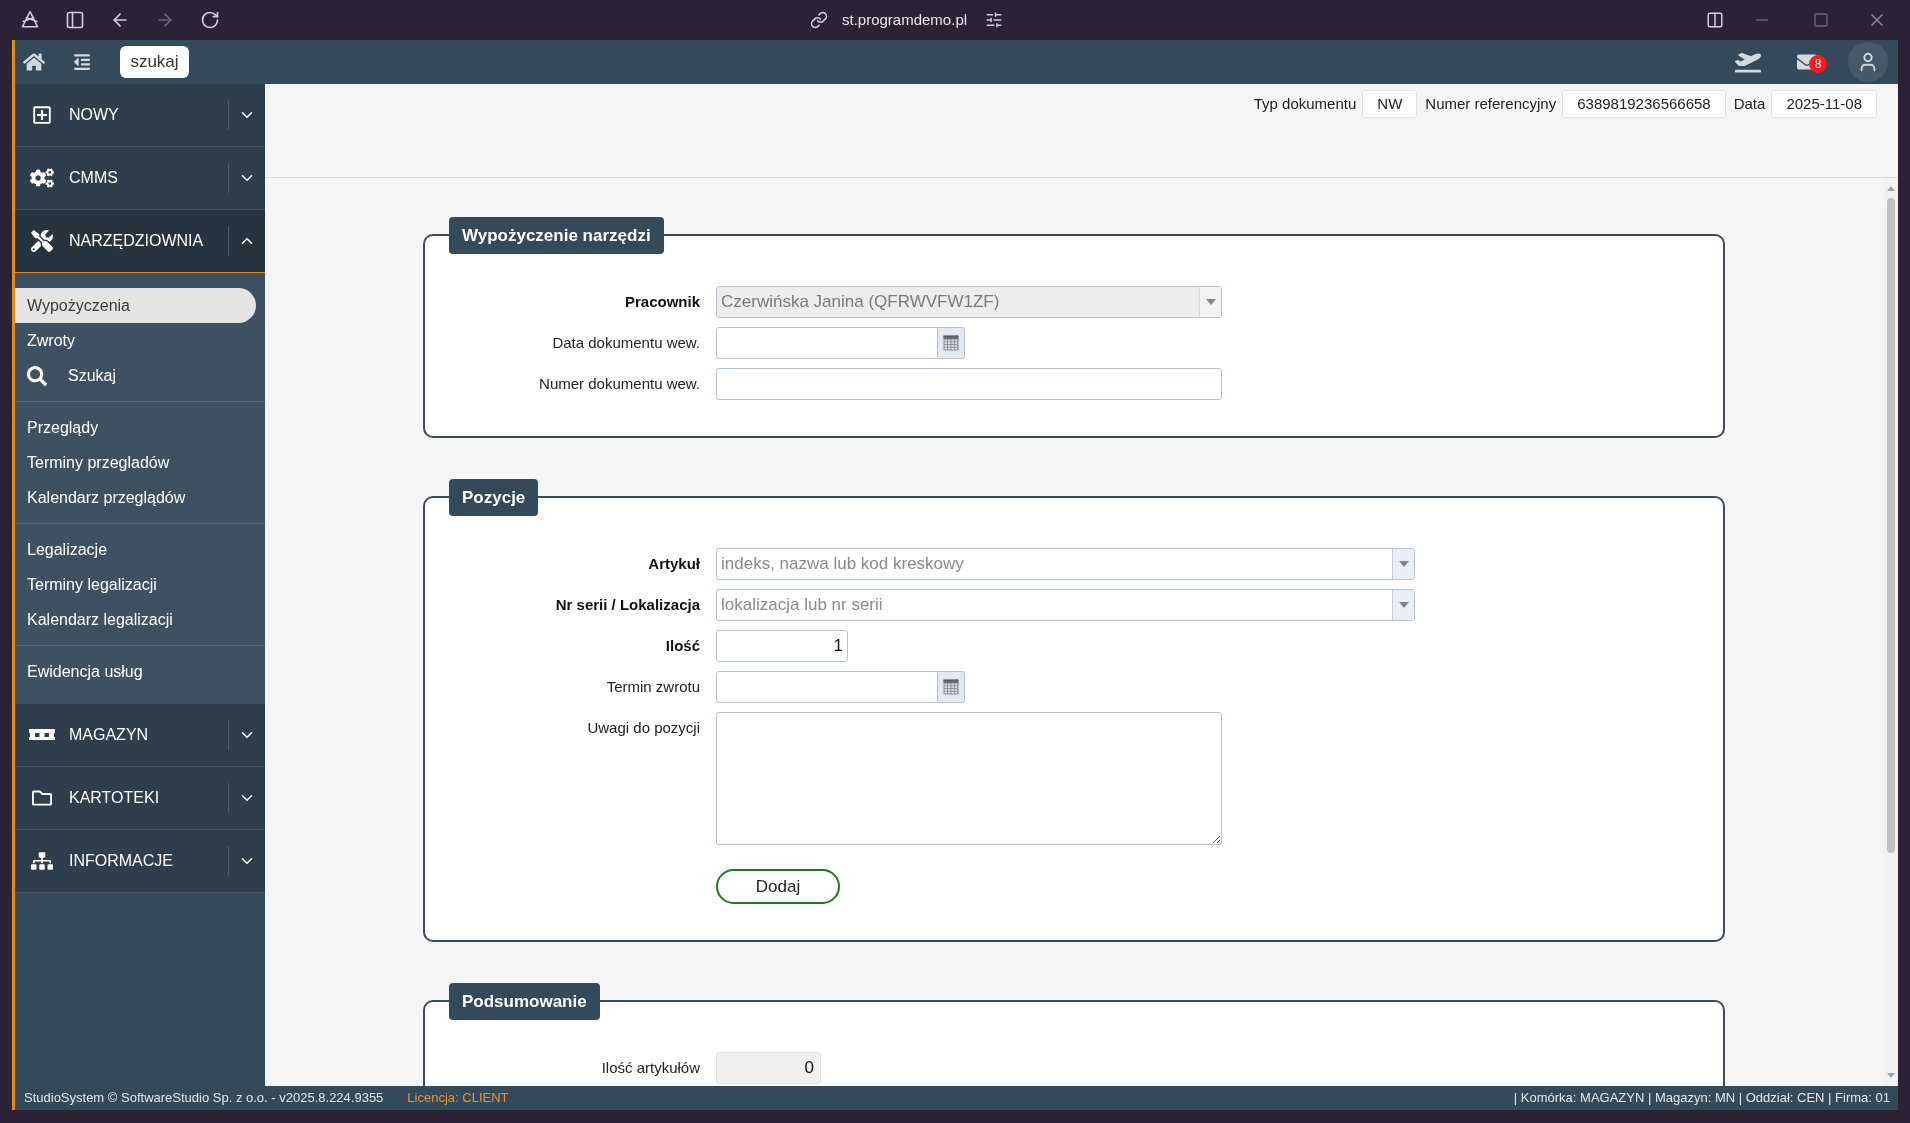  I want to click on home-icon, so click(34, 62).